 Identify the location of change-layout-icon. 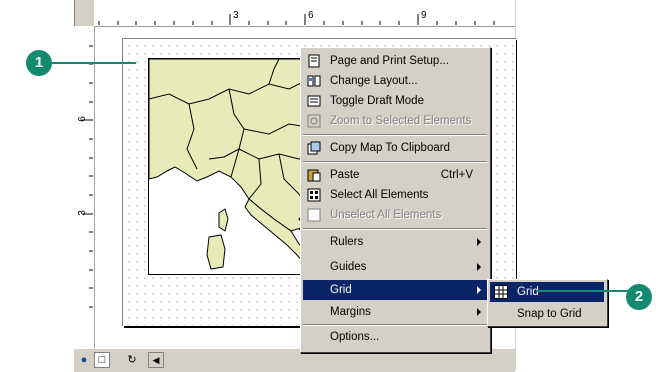
(314, 81).